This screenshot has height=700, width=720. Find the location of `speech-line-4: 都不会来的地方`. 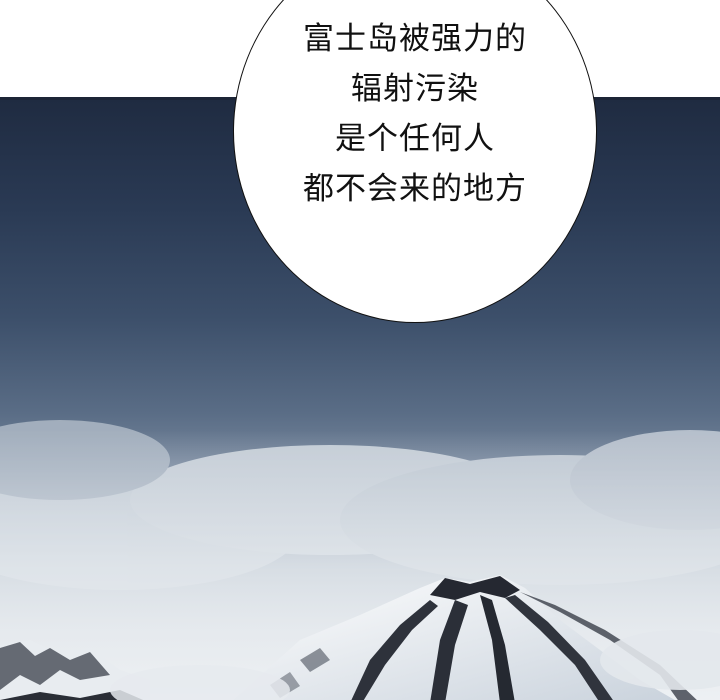

speech-line-4: 都不会来的地方 is located at coordinates (415, 189).